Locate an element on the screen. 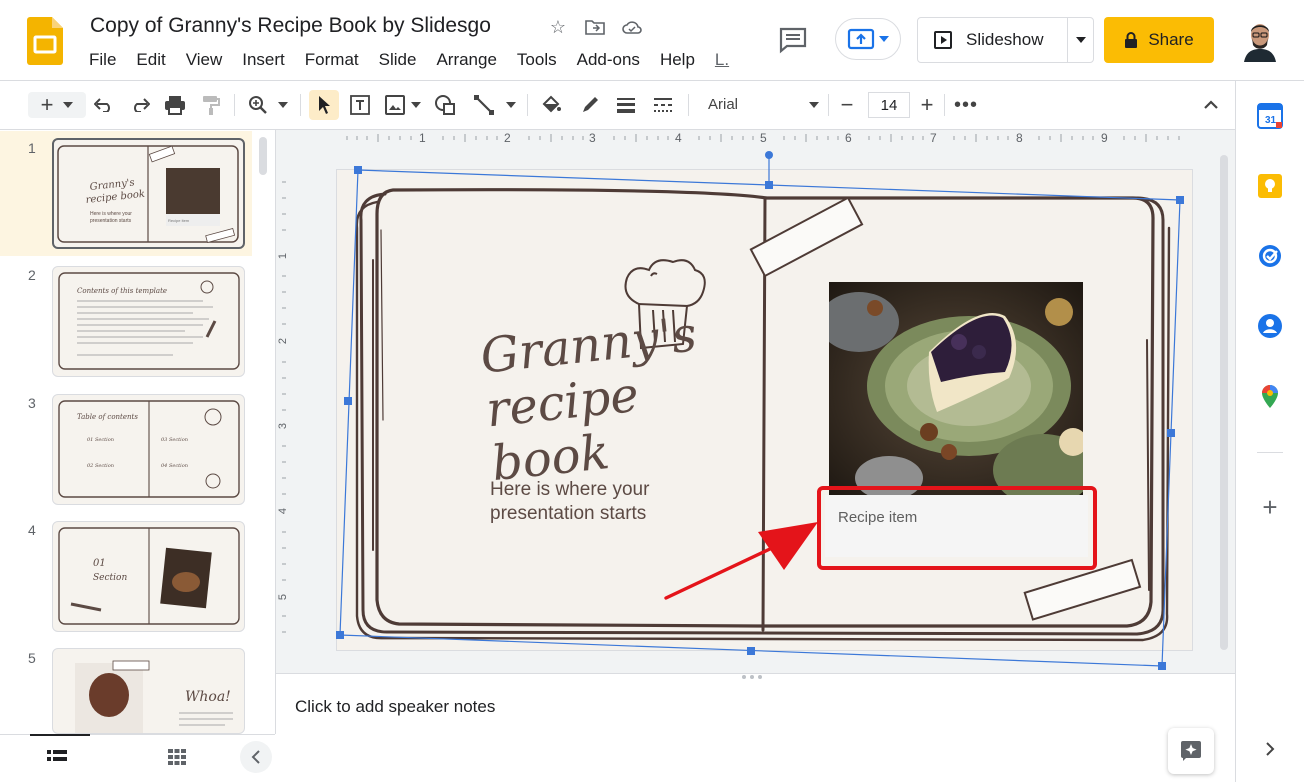 This screenshot has height=783, width=1304. zoom-icon is located at coordinates (258, 105).